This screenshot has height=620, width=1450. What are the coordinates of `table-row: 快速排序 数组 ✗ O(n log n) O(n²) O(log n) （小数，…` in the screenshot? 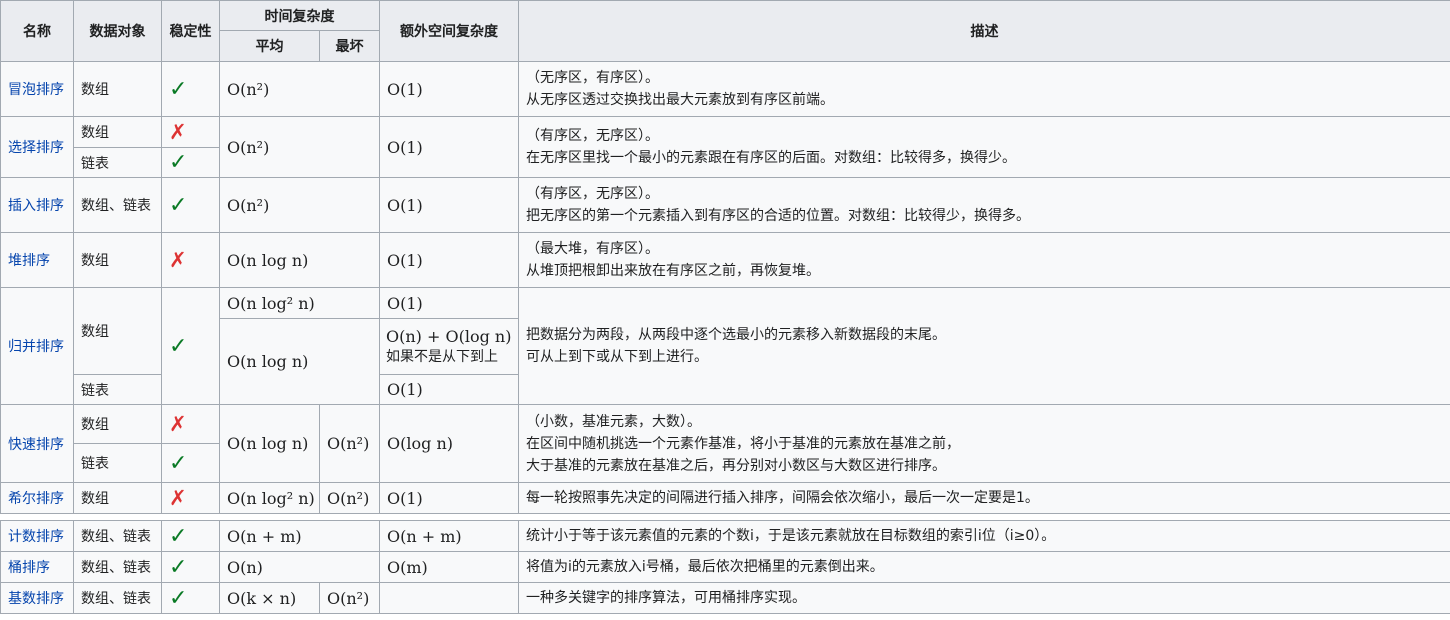 It's located at (725, 443).